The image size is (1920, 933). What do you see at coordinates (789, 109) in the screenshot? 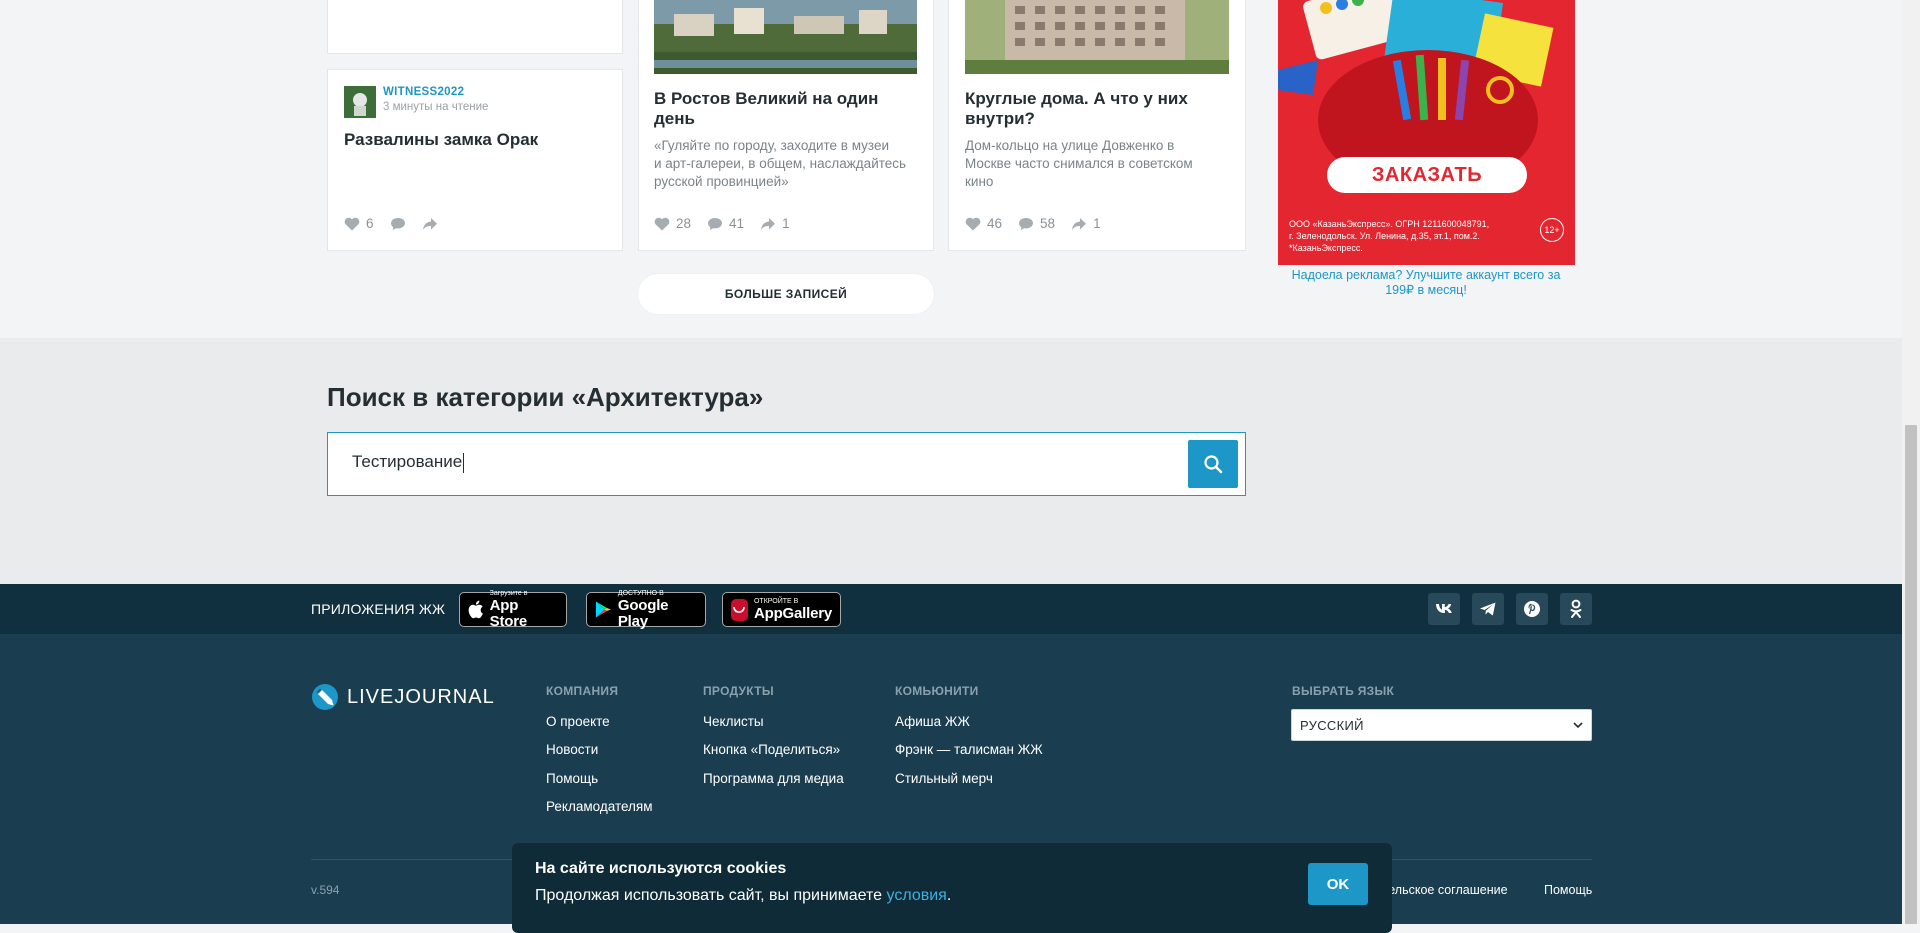
I see `article-title: В Ростов Великий на один день` at bounding box center [789, 109].